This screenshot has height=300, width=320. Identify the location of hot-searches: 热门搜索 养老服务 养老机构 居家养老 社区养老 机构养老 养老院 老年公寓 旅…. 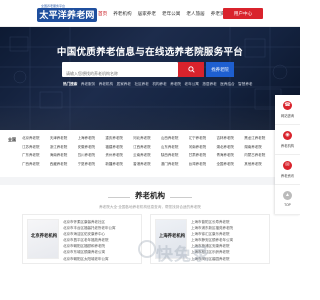
(159, 84).